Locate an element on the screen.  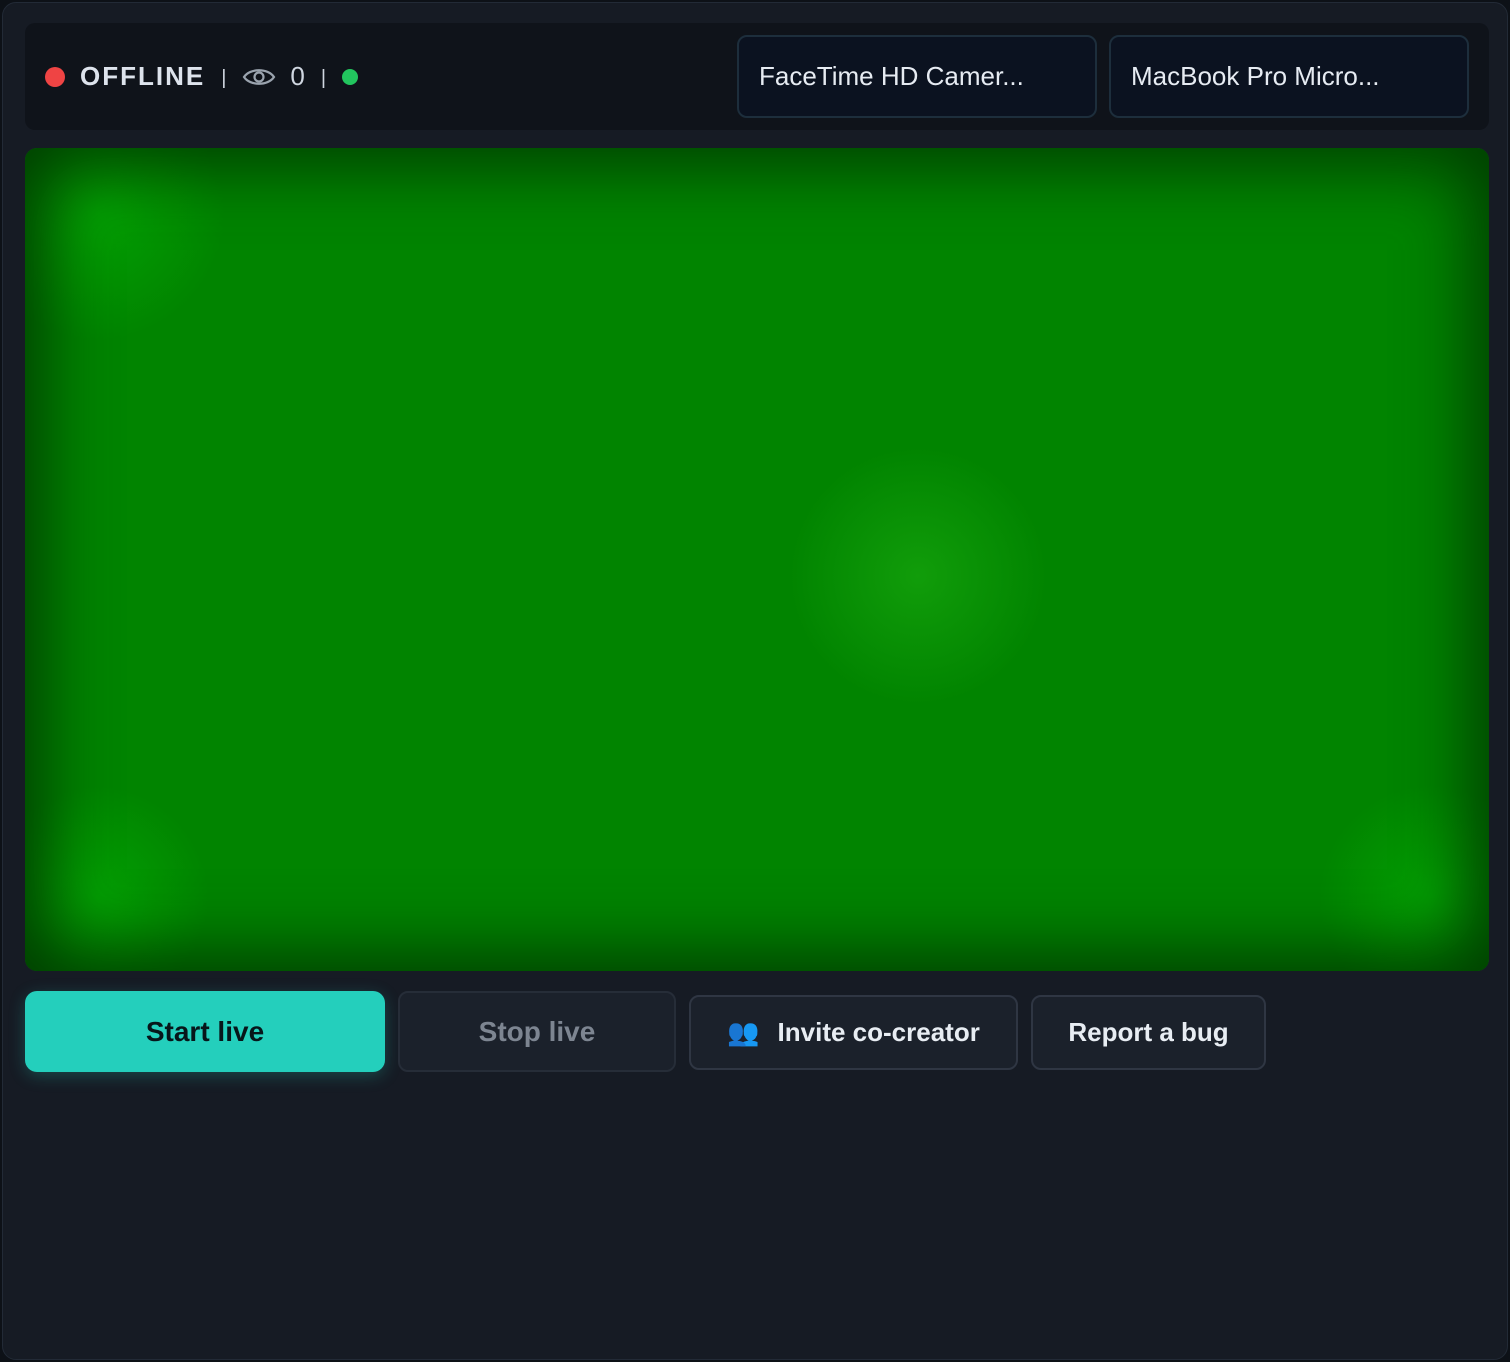
stream-state-label: OFFLINE is located at coordinates (143, 76).